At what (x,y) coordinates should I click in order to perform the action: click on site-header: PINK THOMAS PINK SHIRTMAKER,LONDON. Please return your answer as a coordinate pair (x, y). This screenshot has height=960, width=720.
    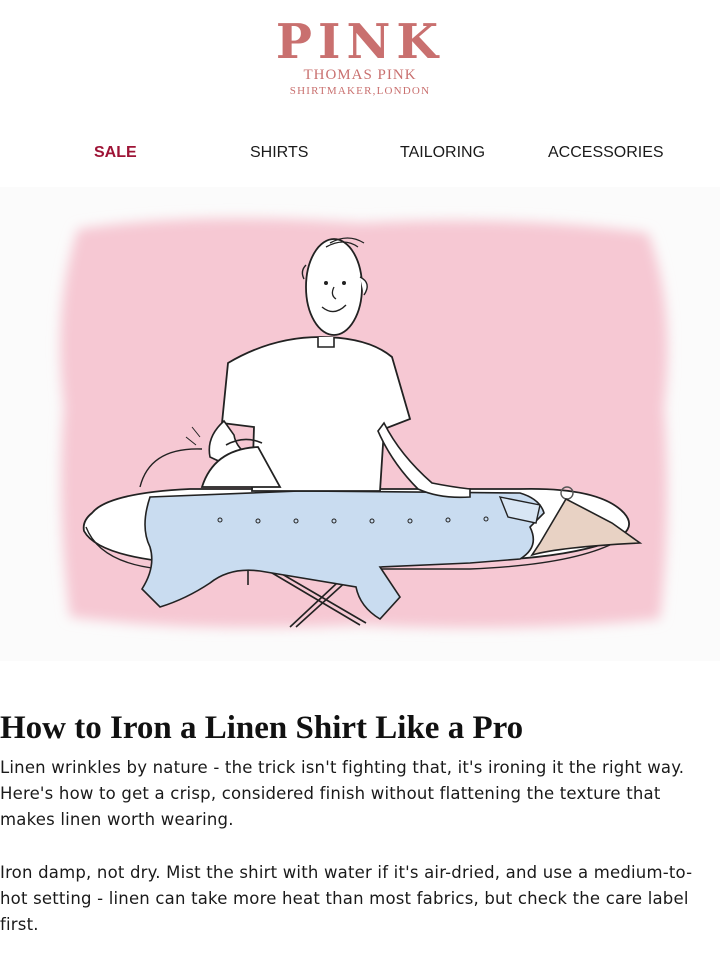
    Looking at the image, I should click on (360, 60).